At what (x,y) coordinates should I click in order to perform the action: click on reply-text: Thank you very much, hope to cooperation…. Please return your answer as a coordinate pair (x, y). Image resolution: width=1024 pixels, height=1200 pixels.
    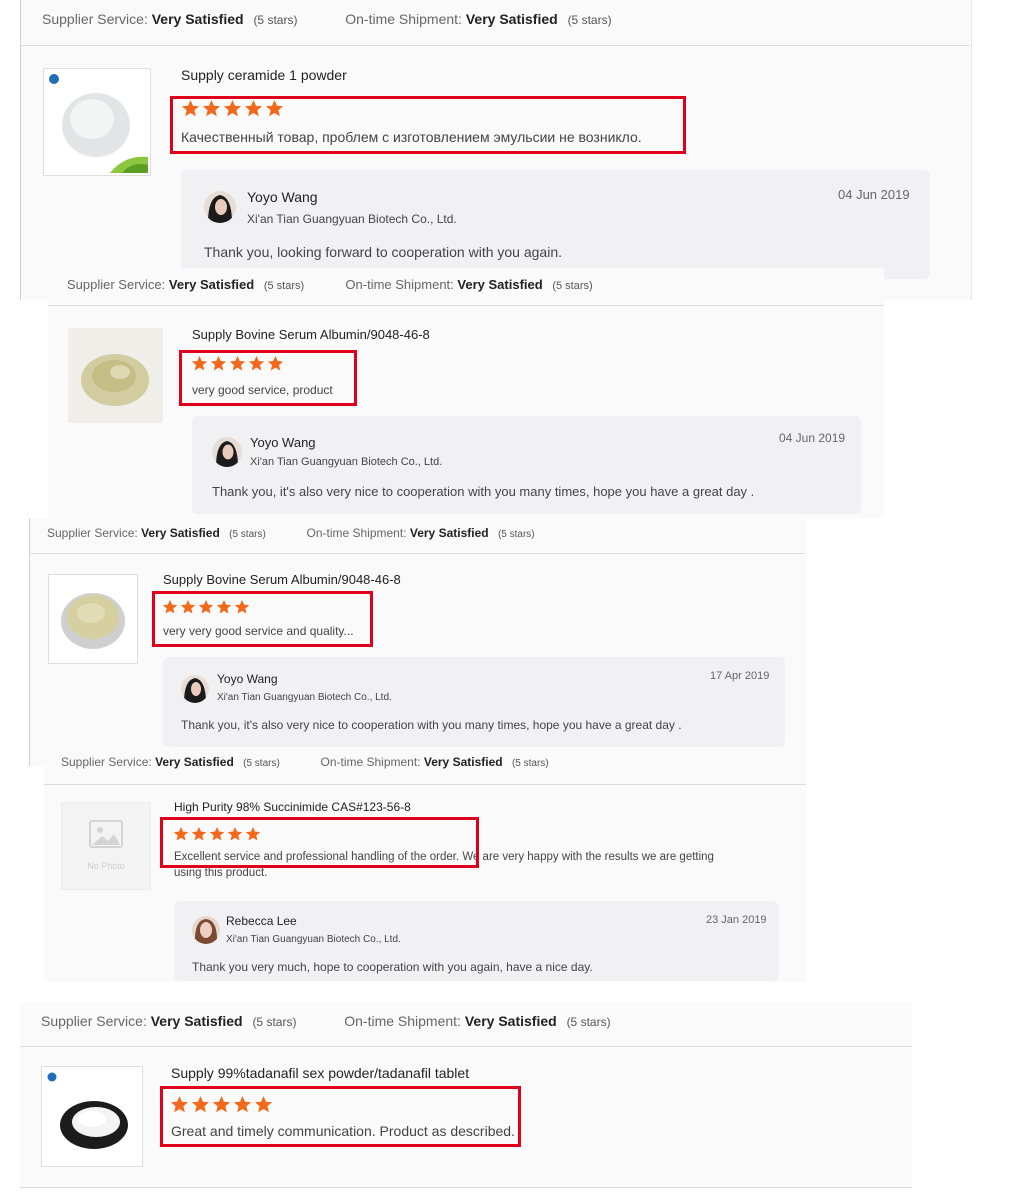
    Looking at the image, I should click on (392, 967).